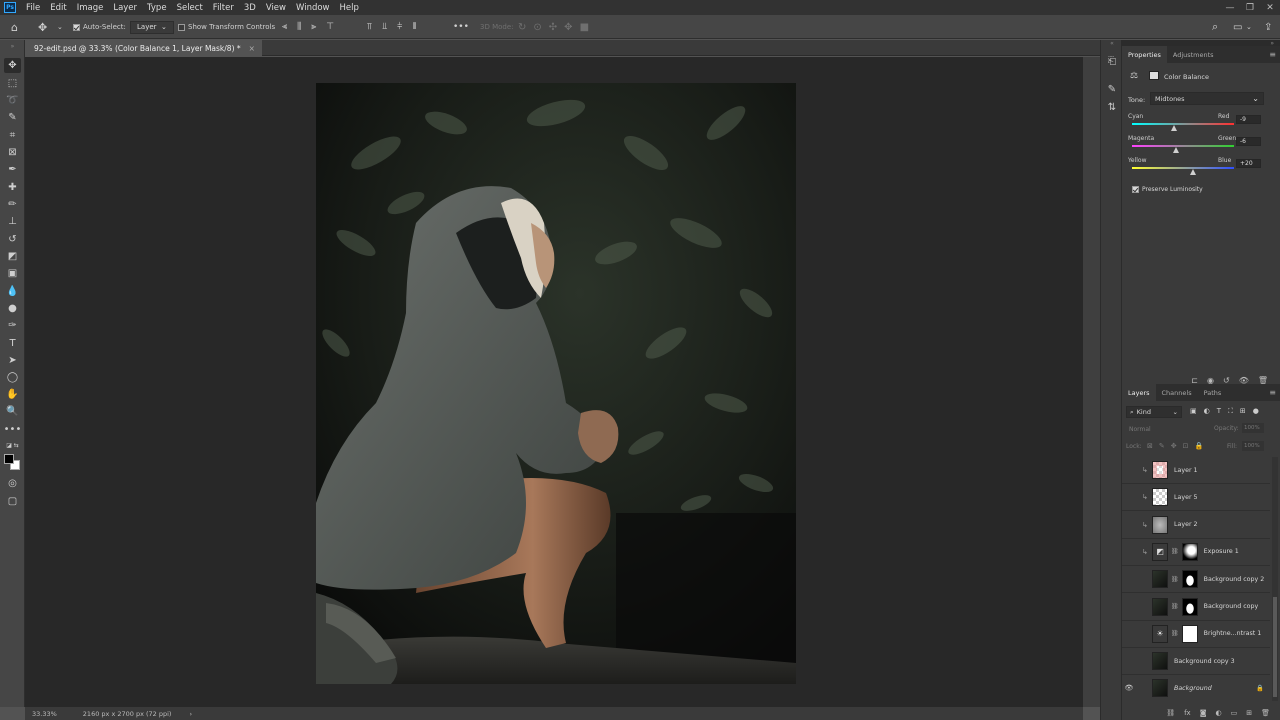 The height and width of the screenshot is (720, 1280). Describe the element at coordinates (1196, 470) in the screenshot. I see `layer-row: ↳ Layer 1` at that location.